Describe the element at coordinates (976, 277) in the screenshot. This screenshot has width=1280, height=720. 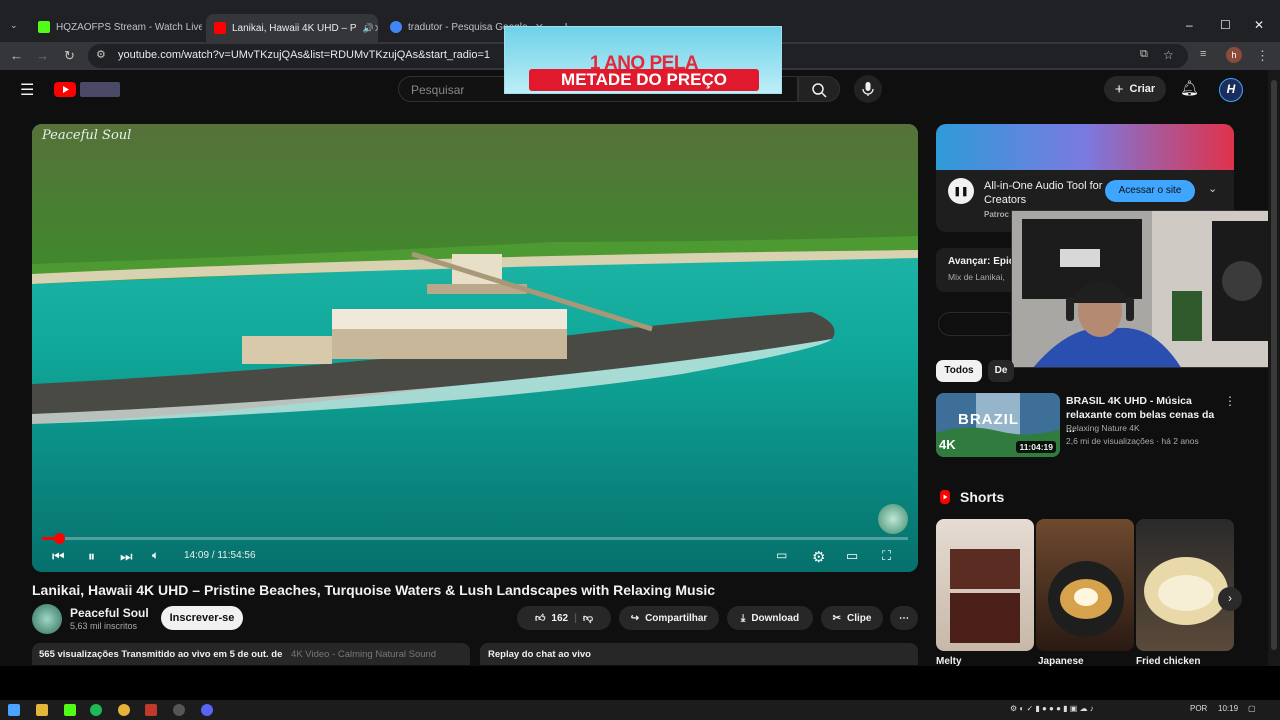
I see `mix-subtitle: Mix de Lanikai,` at that location.